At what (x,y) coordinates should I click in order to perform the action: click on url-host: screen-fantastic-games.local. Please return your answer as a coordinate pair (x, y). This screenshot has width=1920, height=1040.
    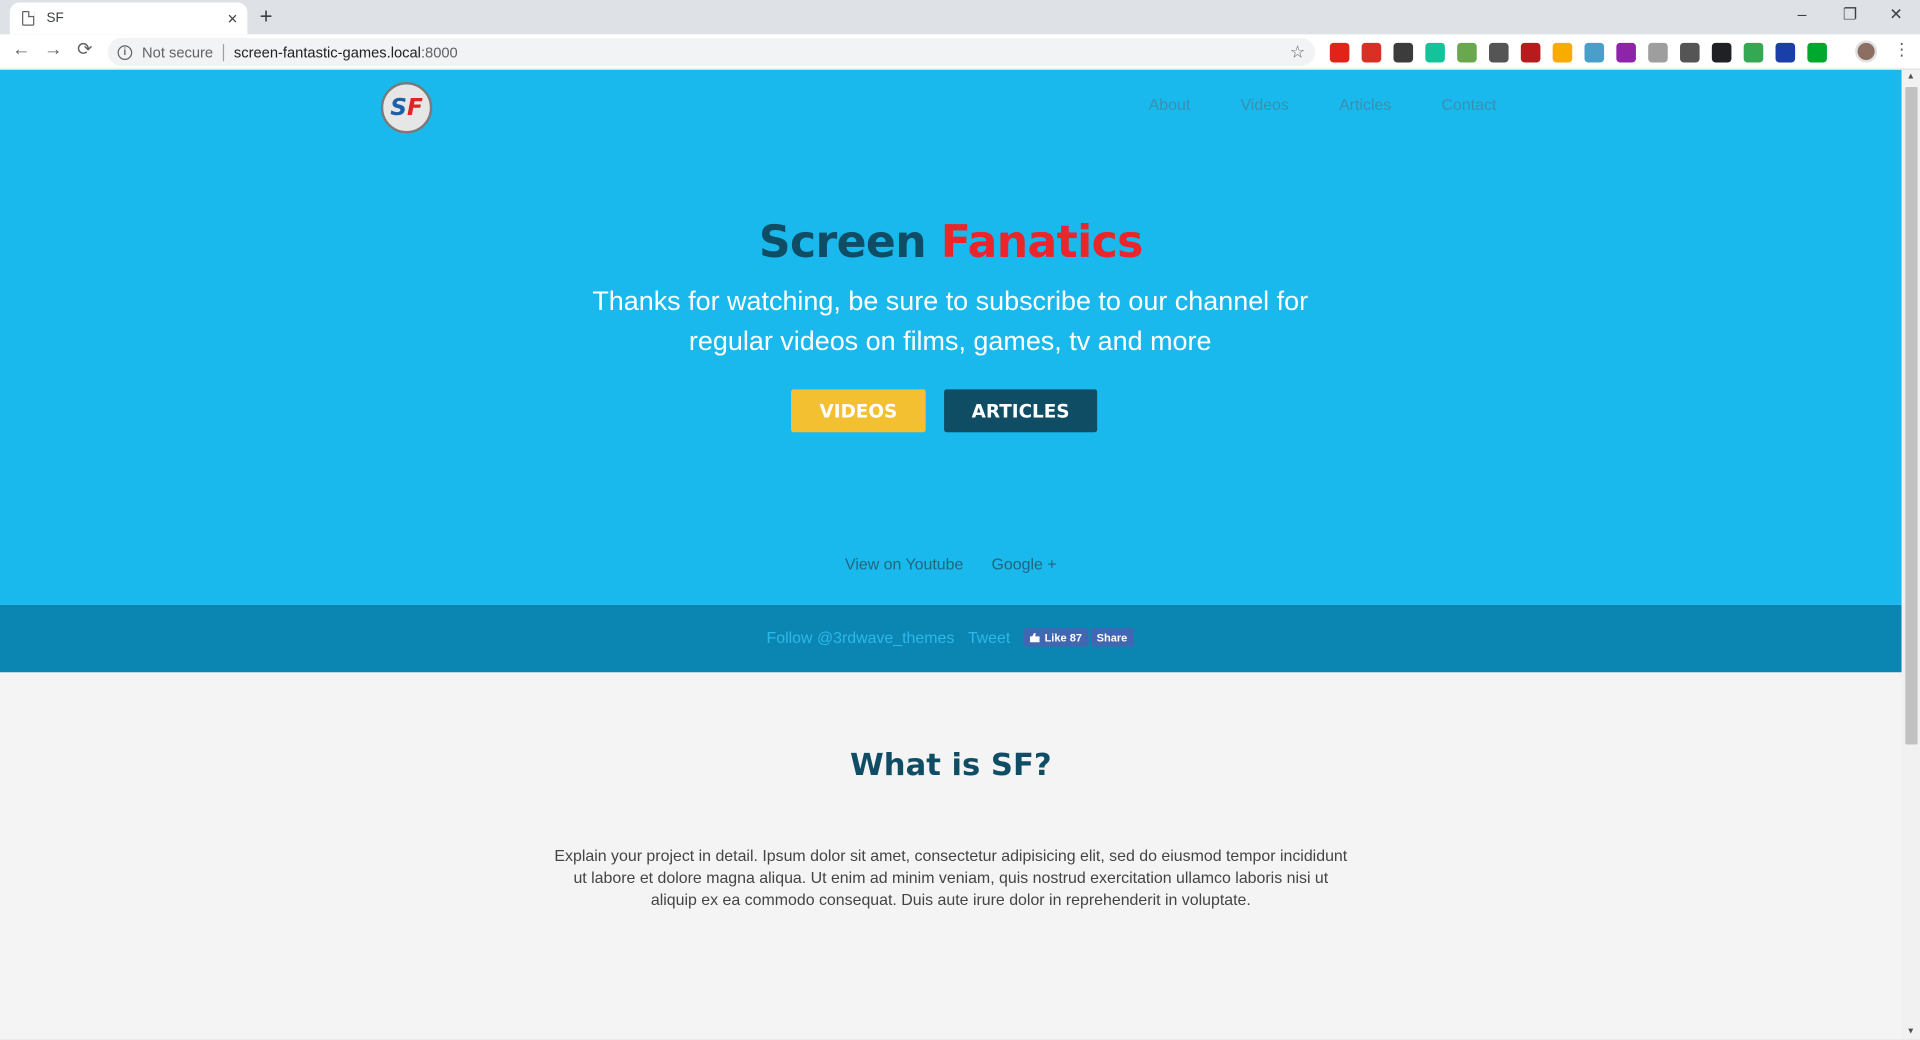
    Looking at the image, I should click on (327, 52).